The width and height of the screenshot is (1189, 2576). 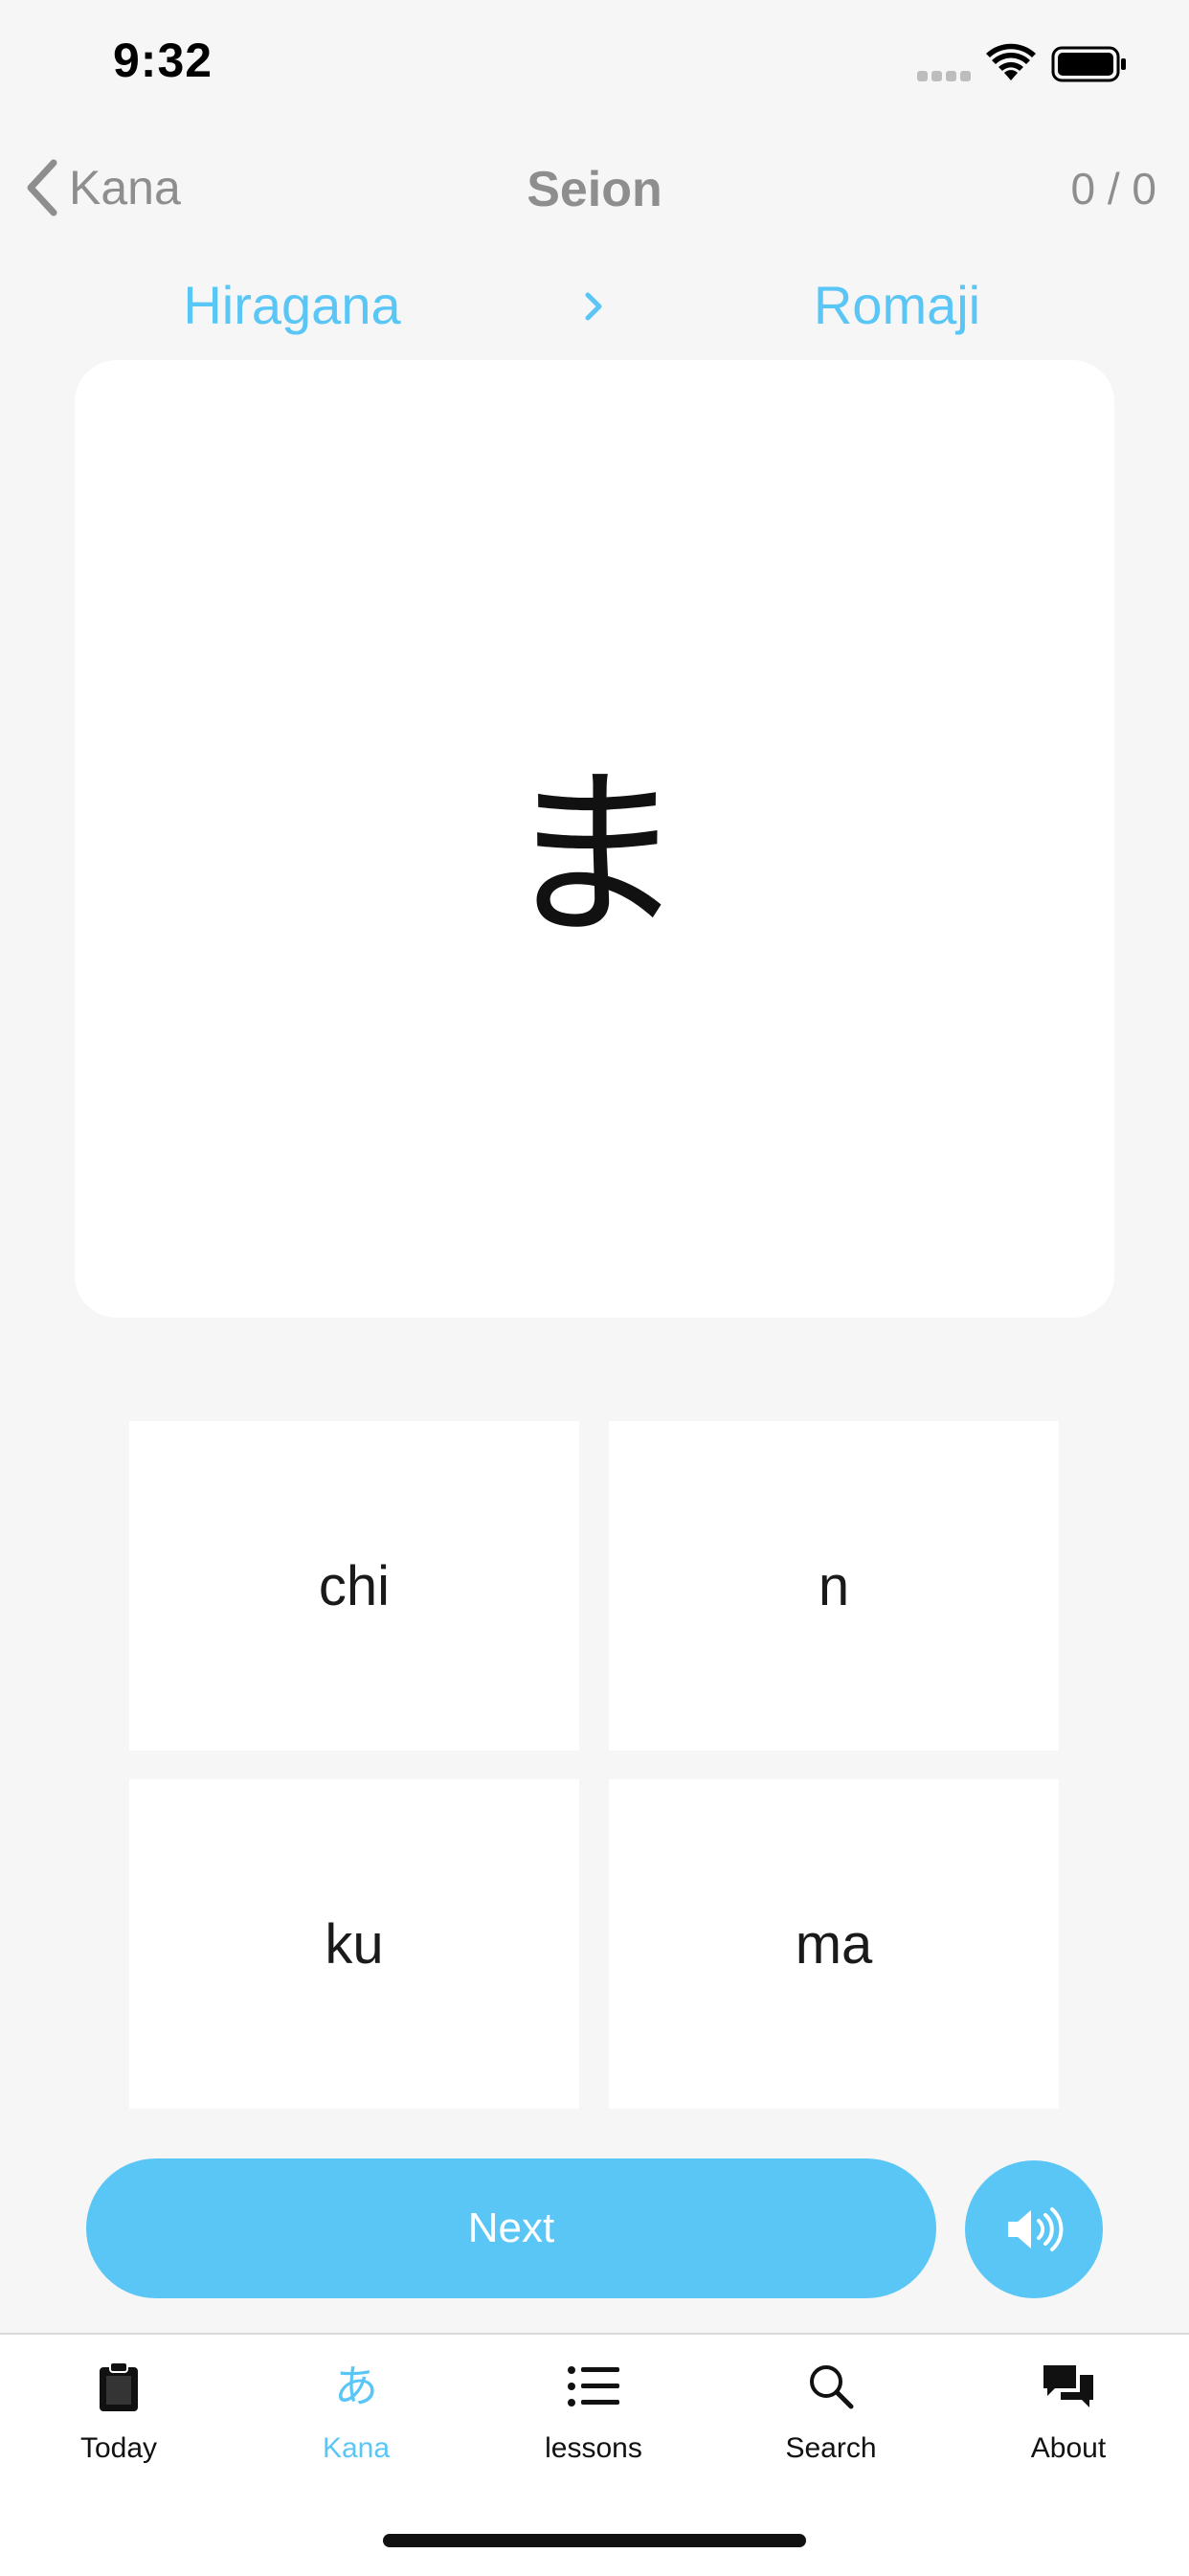 What do you see at coordinates (356, 2448) in the screenshot?
I see `tab-label: Kana` at bounding box center [356, 2448].